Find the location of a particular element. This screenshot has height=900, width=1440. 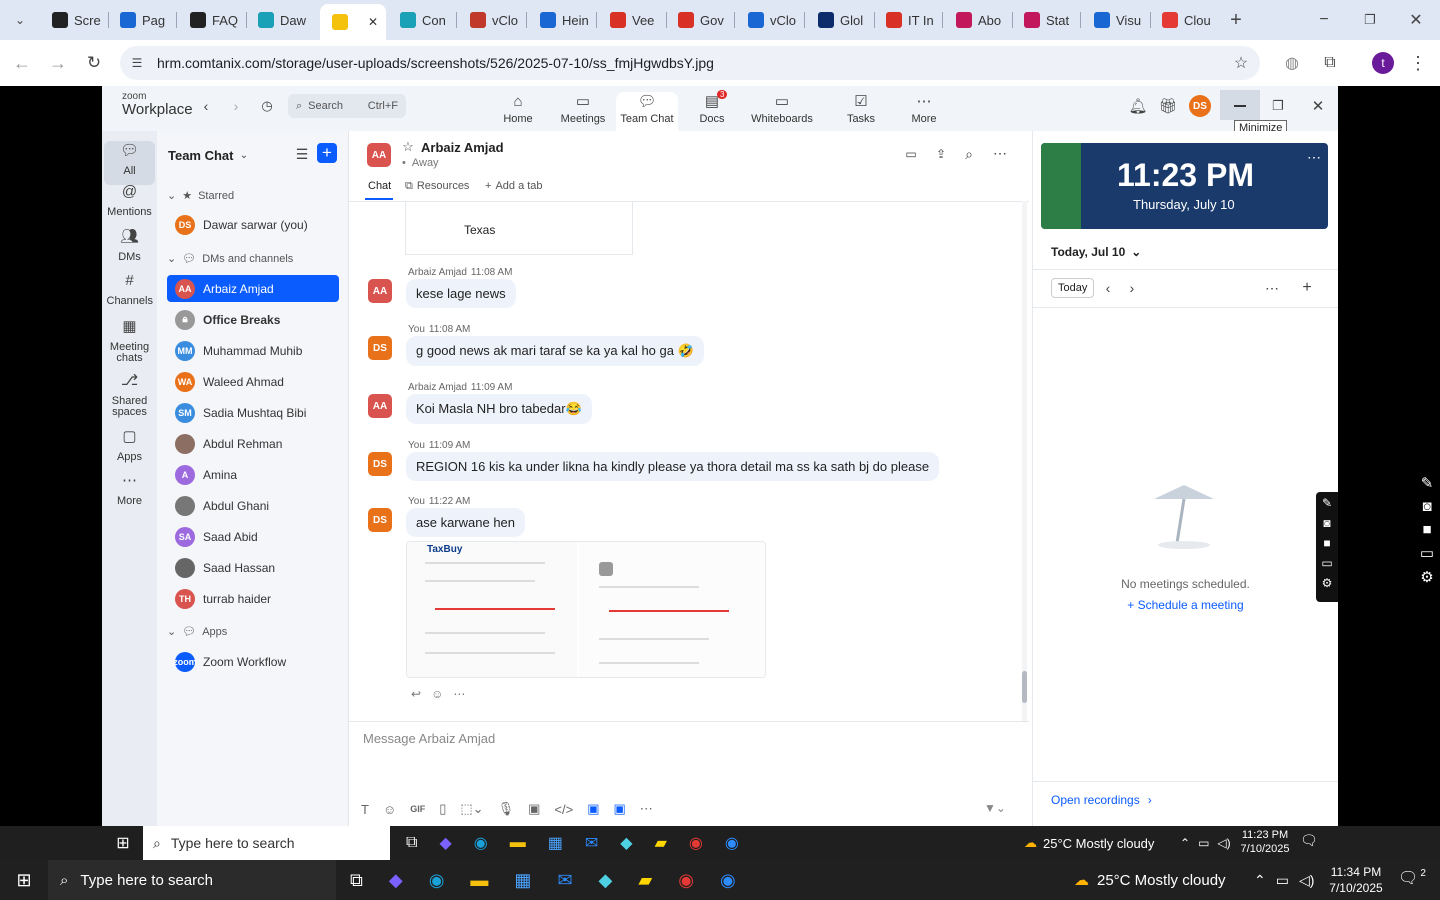

sidebar-item: TH turrab haider is located at coordinates (253, 598).